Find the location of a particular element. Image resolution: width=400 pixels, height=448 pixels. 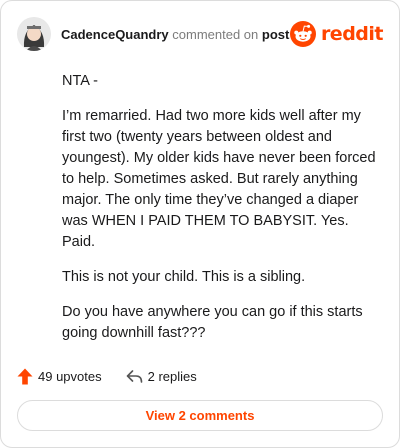

byline: CadenceQuandry commented on post is located at coordinates (175, 34).